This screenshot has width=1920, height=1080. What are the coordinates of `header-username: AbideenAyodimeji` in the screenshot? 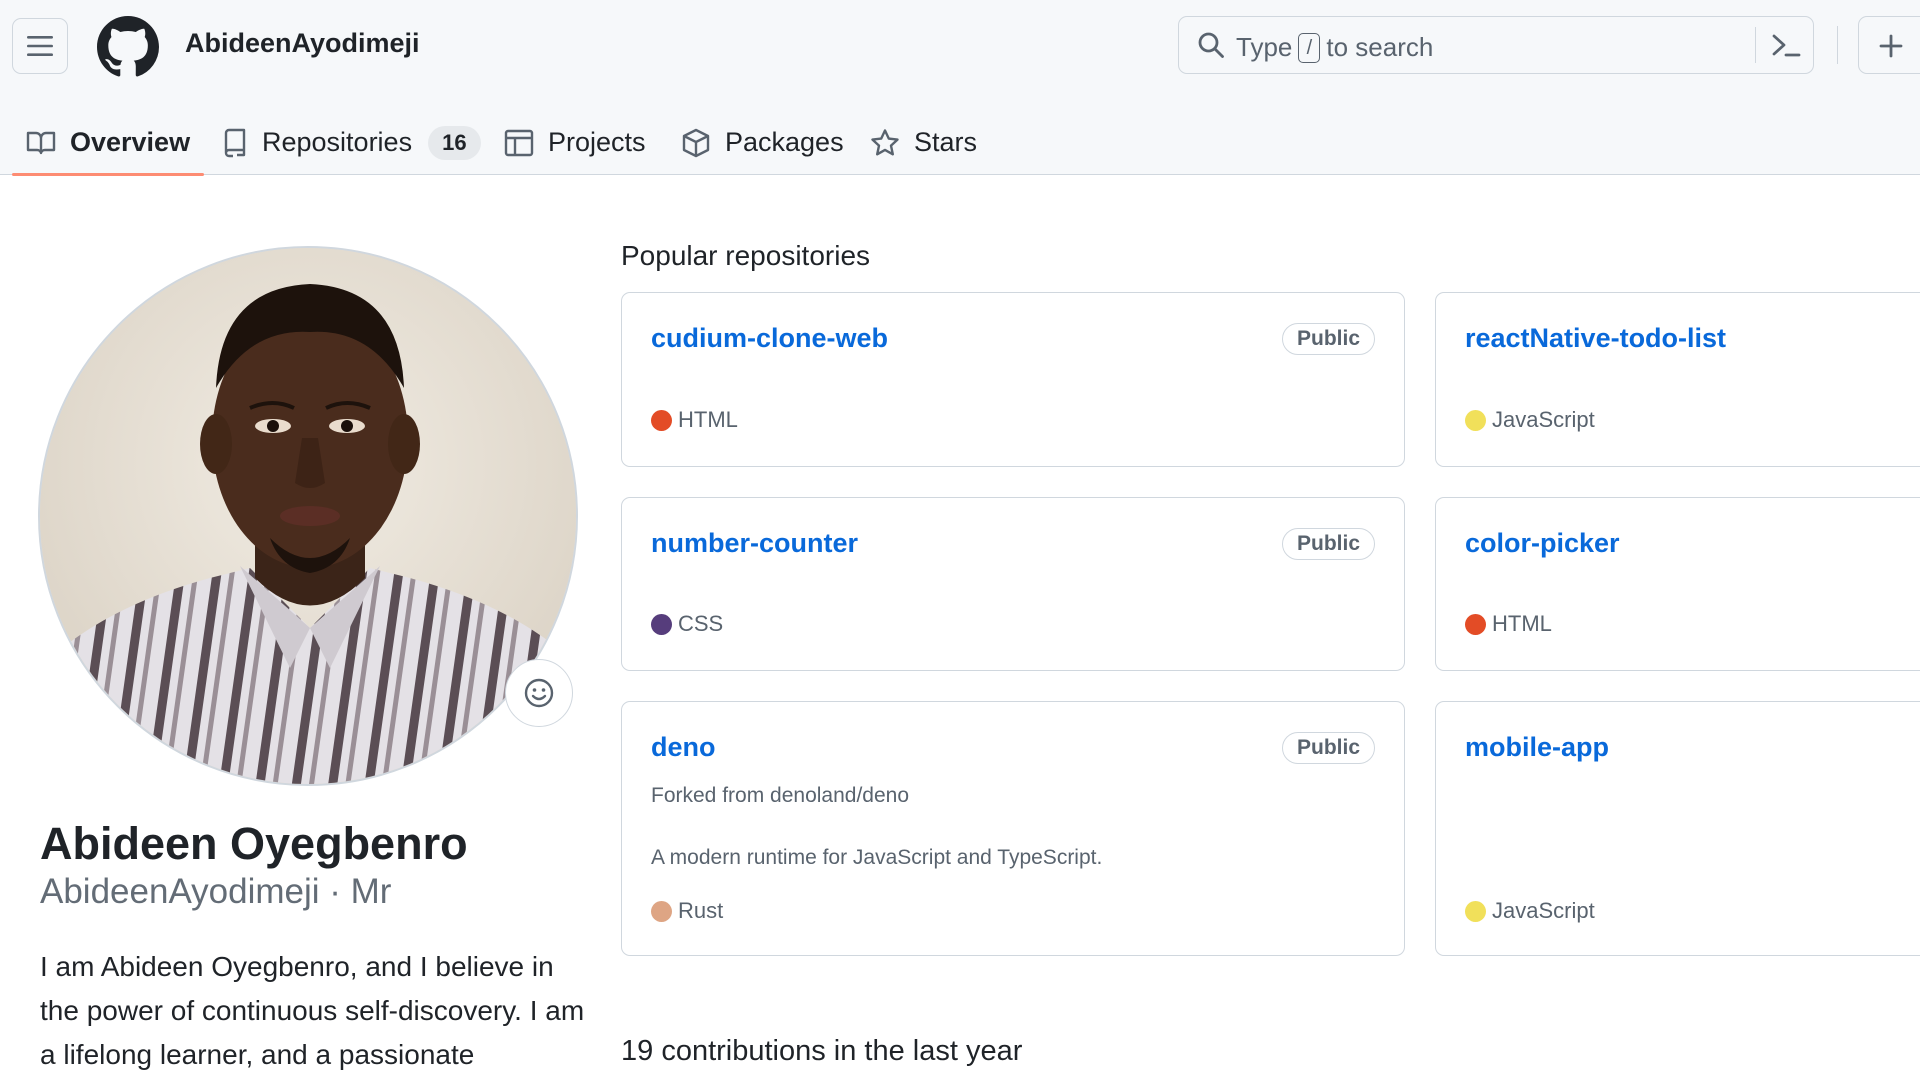 It's located at (302, 43).